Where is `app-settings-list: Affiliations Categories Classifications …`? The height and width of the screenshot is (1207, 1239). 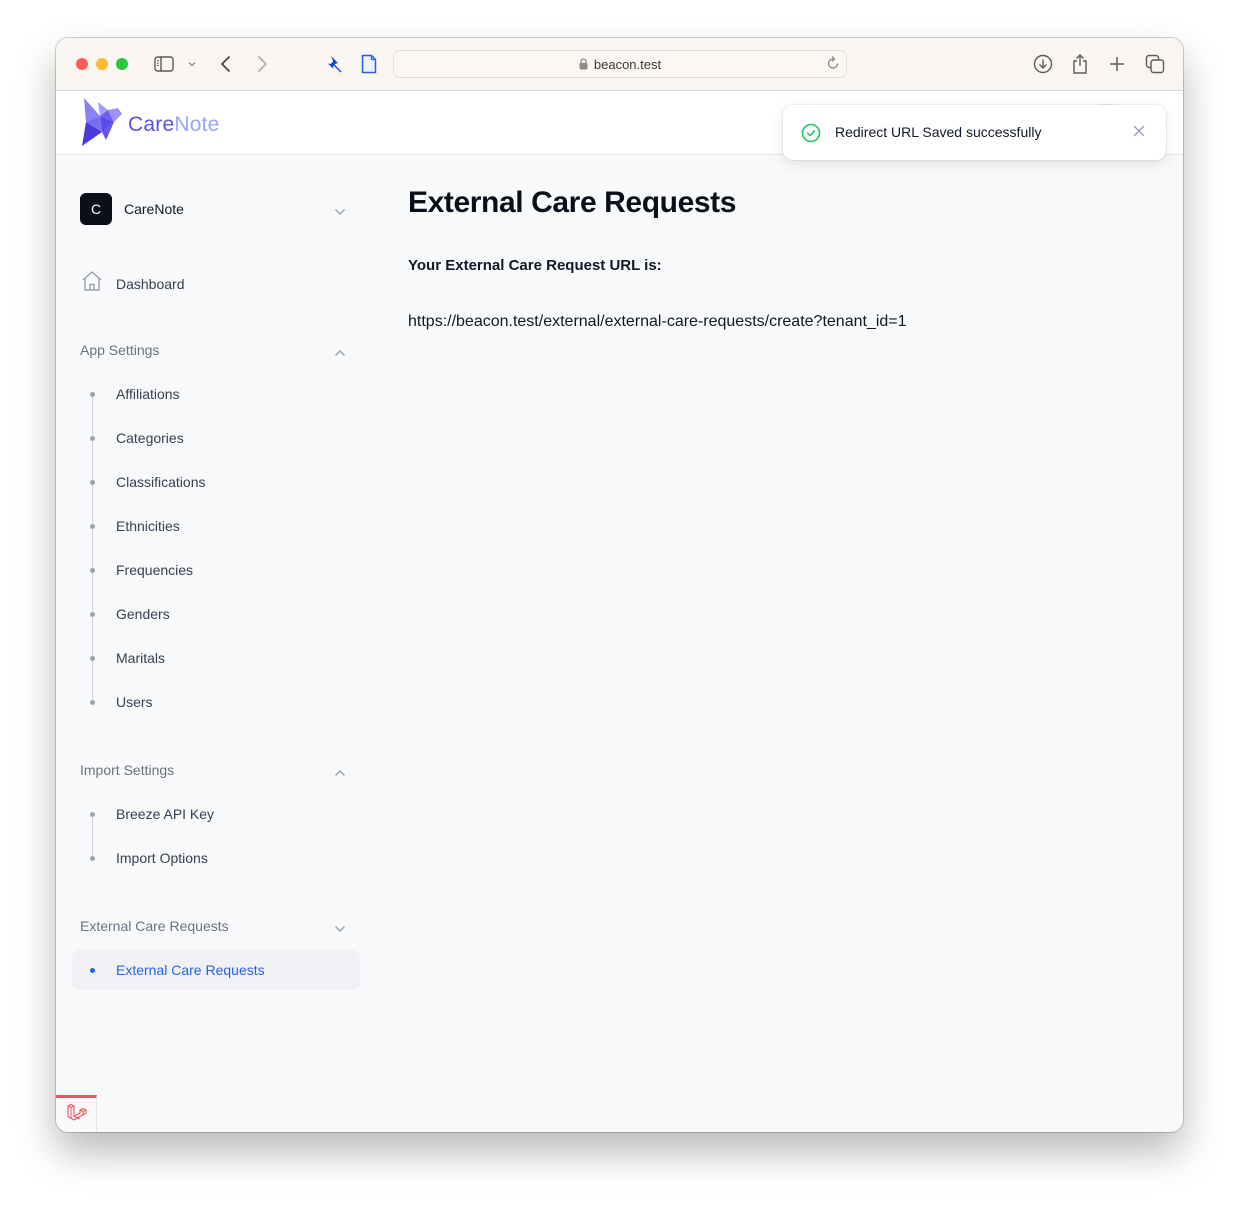 app-settings-list: Affiliations Categories Classifications … is located at coordinates (216, 548).